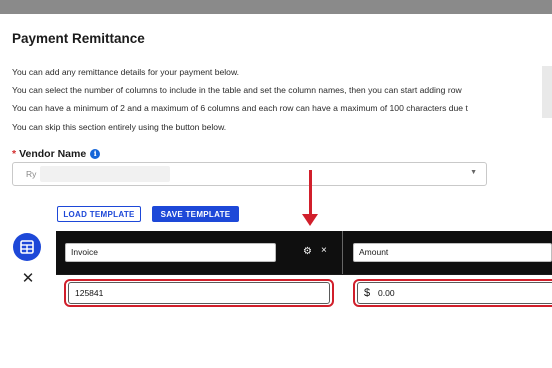  I want to click on table-rows-icon, so click(27, 247).